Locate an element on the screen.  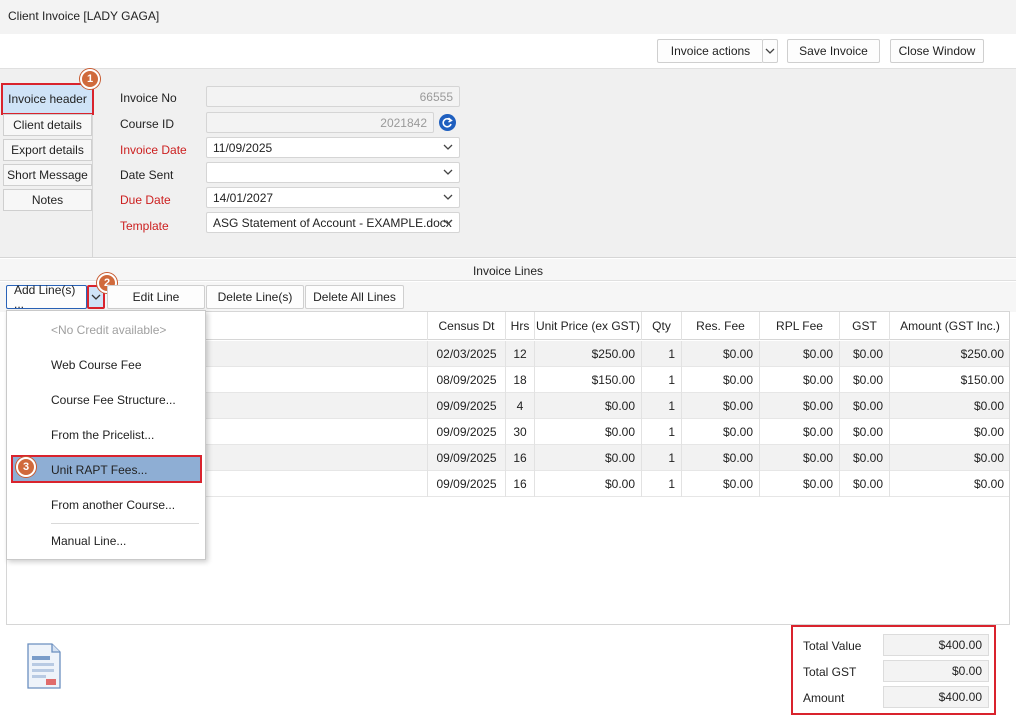
close-window-button: Close Window is located at coordinates (937, 51).